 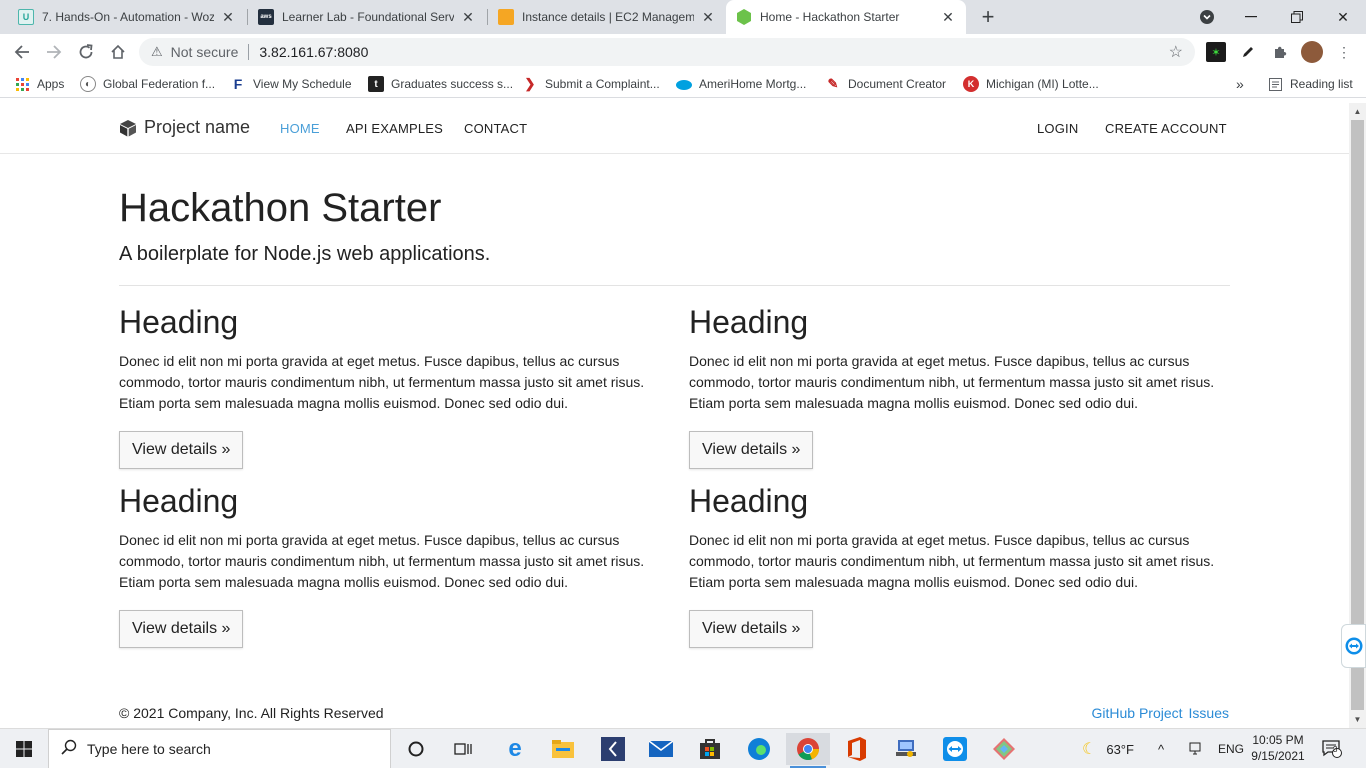 I want to click on node-hexagon-favicon-icon, so click(x=744, y=17).